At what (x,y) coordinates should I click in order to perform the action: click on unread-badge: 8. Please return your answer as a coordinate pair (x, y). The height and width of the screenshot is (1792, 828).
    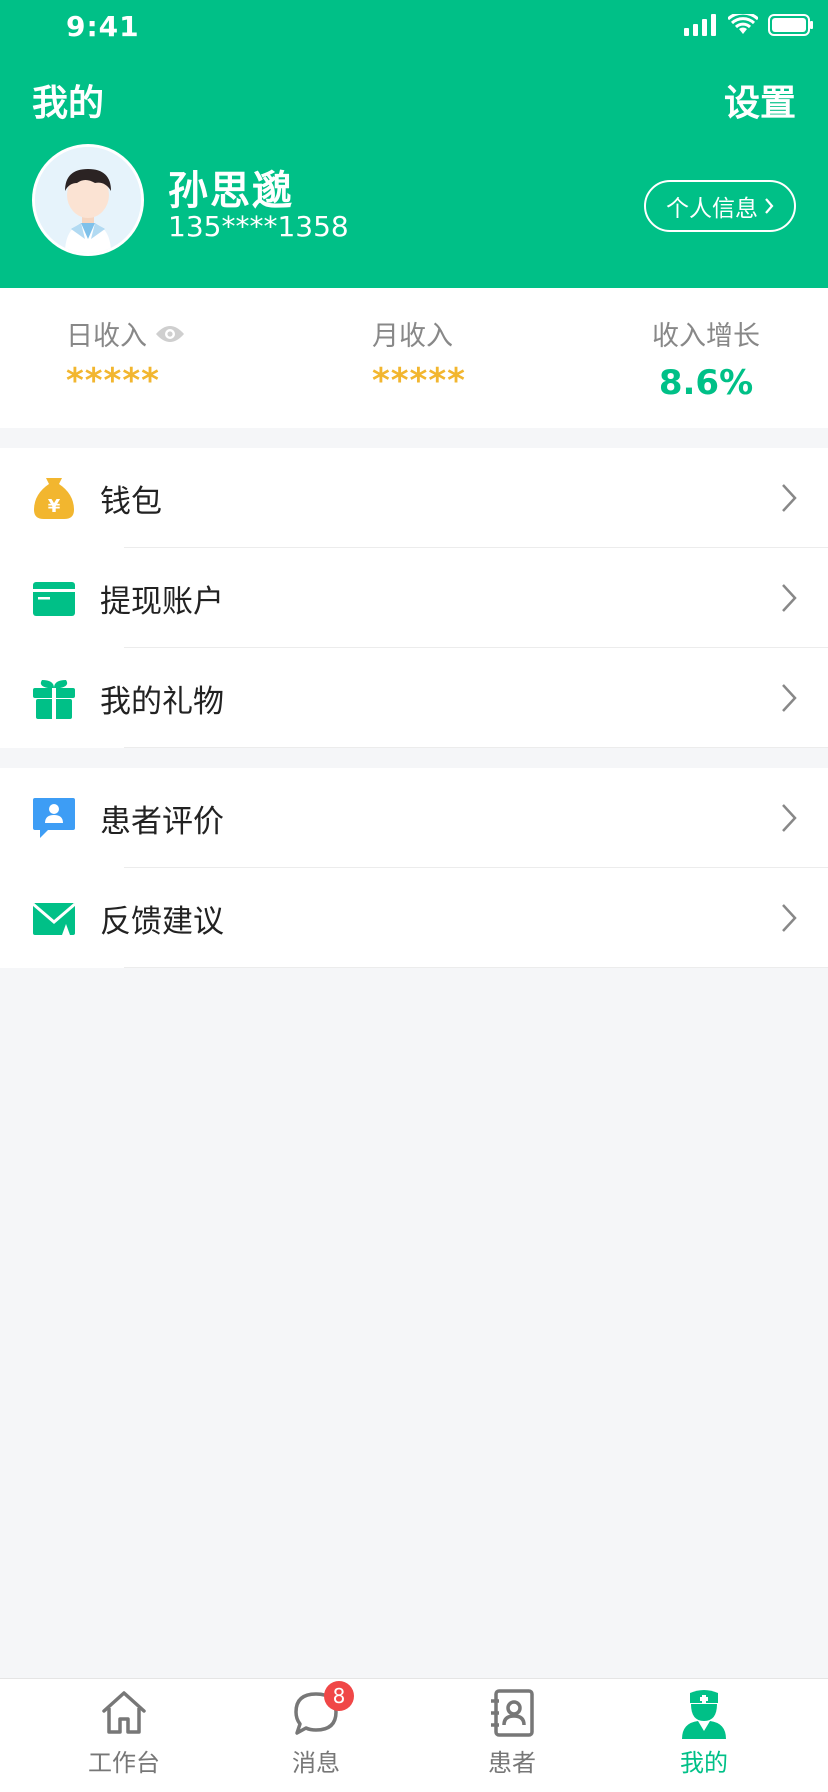
    Looking at the image, I should click on (339, 1696).